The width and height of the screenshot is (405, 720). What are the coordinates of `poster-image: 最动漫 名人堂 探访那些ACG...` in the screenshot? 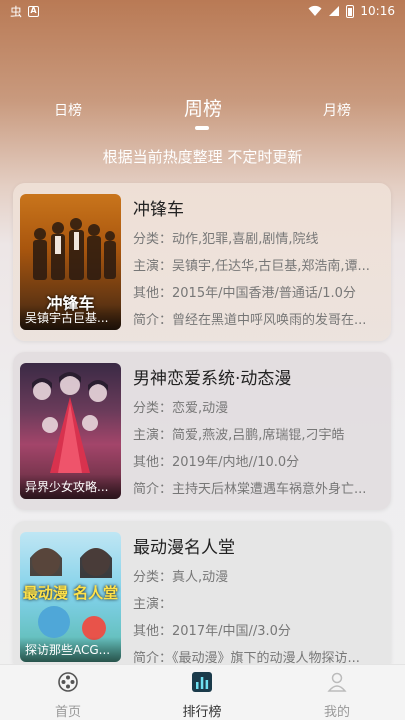 It's located at (70, 597).